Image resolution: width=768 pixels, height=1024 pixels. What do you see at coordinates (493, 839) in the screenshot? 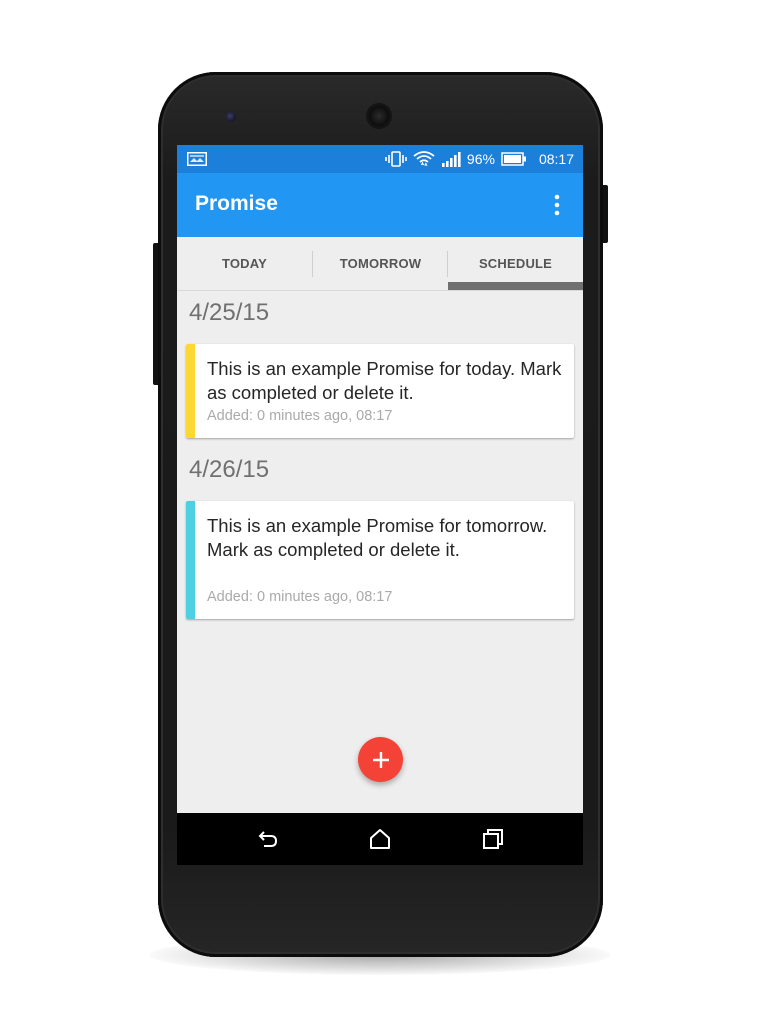
I see `recents-icon` at bounding box center [493, 839].